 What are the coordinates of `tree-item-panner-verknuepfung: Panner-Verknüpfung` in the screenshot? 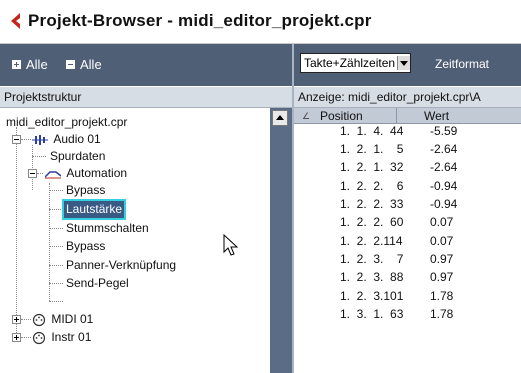 It's located at (121, 265).